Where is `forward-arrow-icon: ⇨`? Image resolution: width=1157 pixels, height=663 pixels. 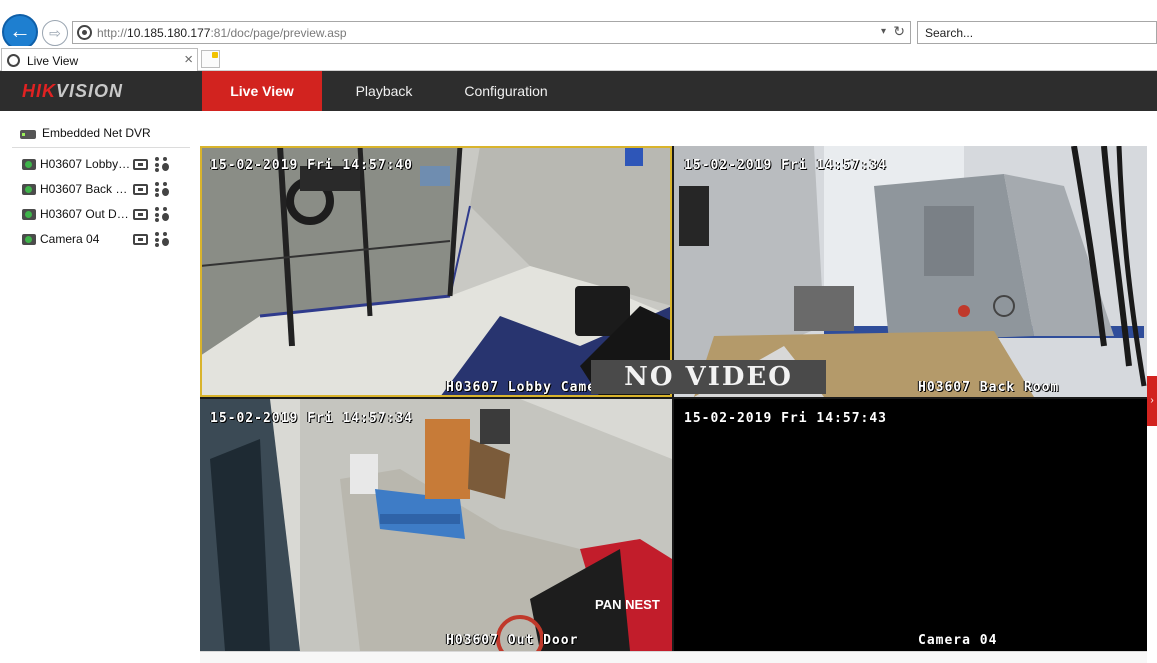
forward-arrow-icon: ⇨ is located at coordinates (55, 33).